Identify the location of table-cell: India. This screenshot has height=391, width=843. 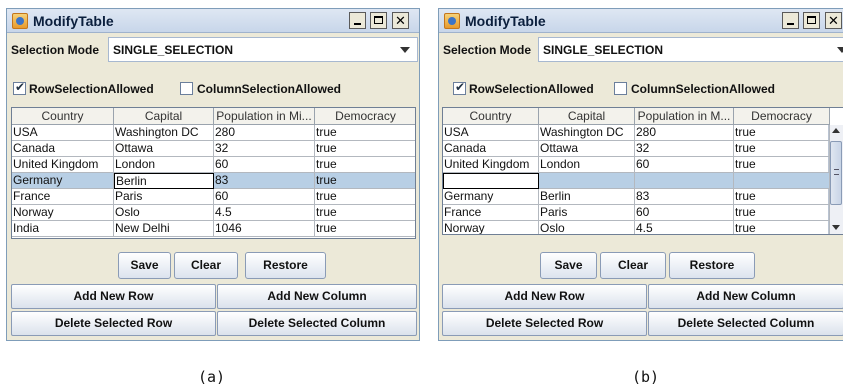
(63, 229).